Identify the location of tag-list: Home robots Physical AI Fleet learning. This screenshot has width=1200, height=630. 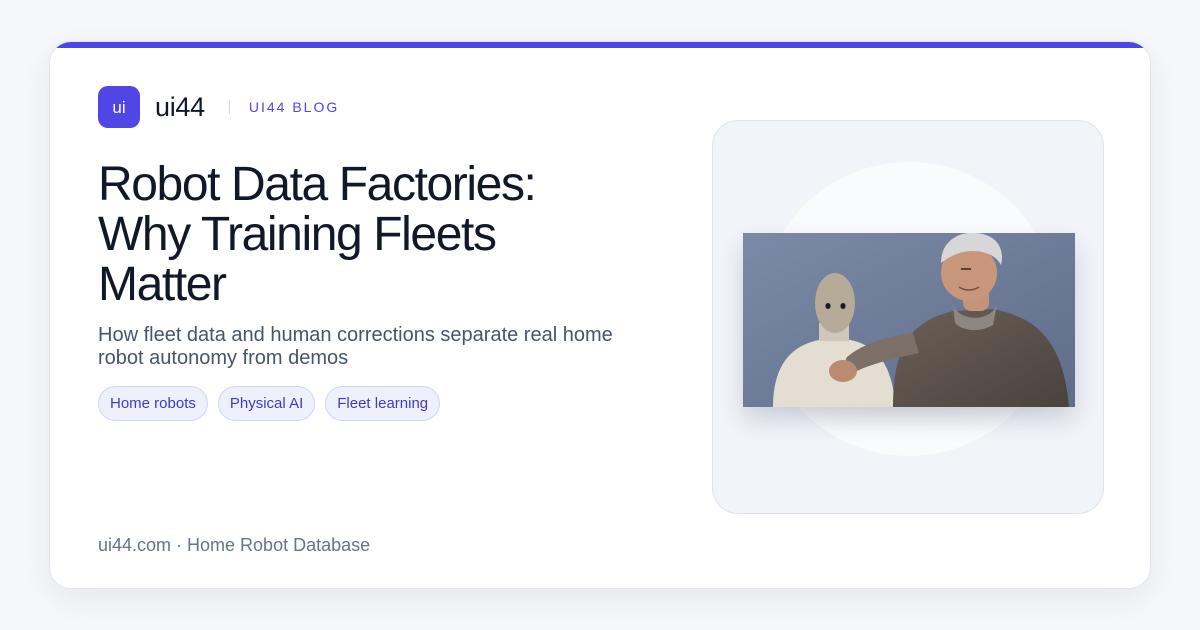
(269, 403).